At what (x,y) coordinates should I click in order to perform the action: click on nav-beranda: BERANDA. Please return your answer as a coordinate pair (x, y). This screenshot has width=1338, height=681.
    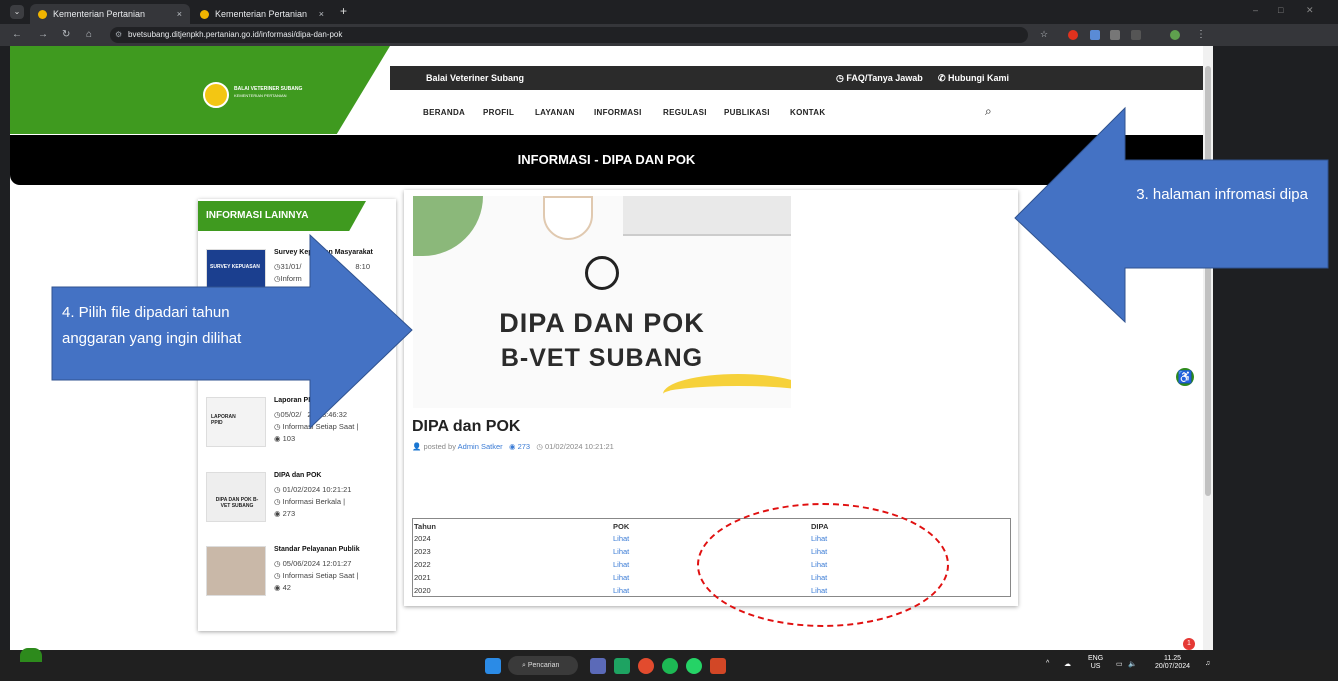
    Looking at the image, I should click on (444, 112).